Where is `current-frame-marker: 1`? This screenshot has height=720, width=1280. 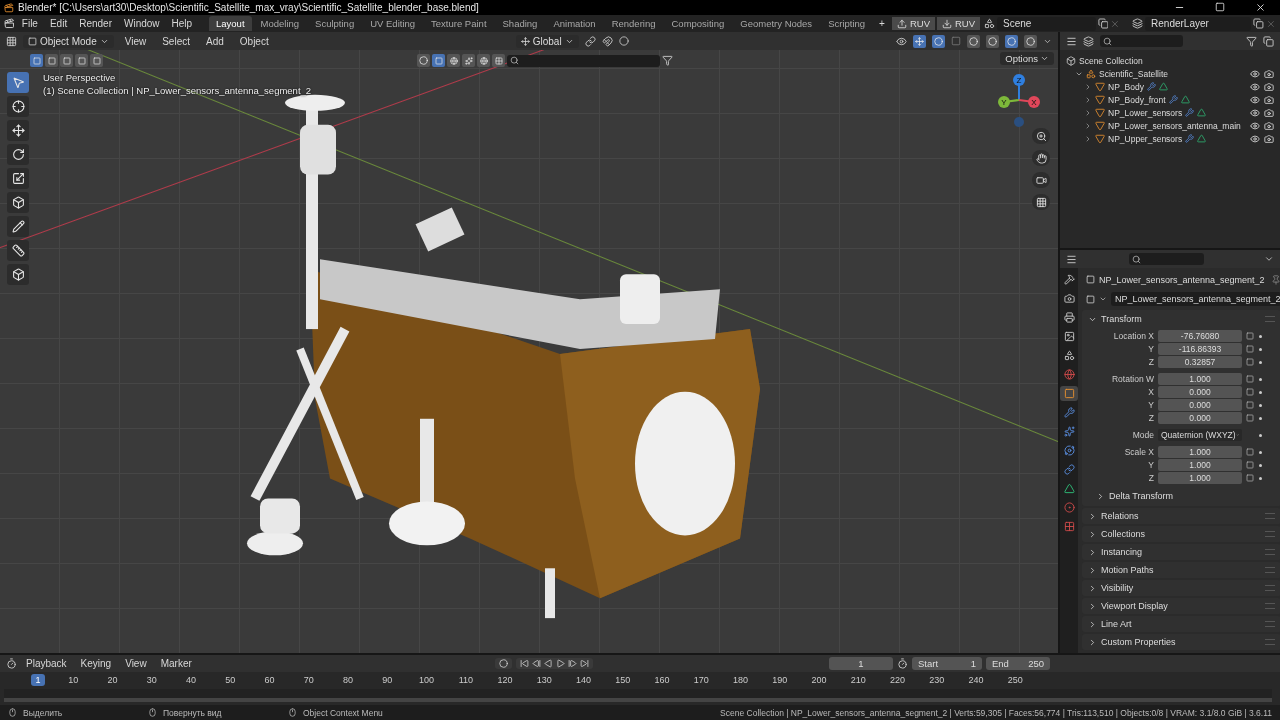
current-frame-marker: 1 is located at coordinates (38, 680).